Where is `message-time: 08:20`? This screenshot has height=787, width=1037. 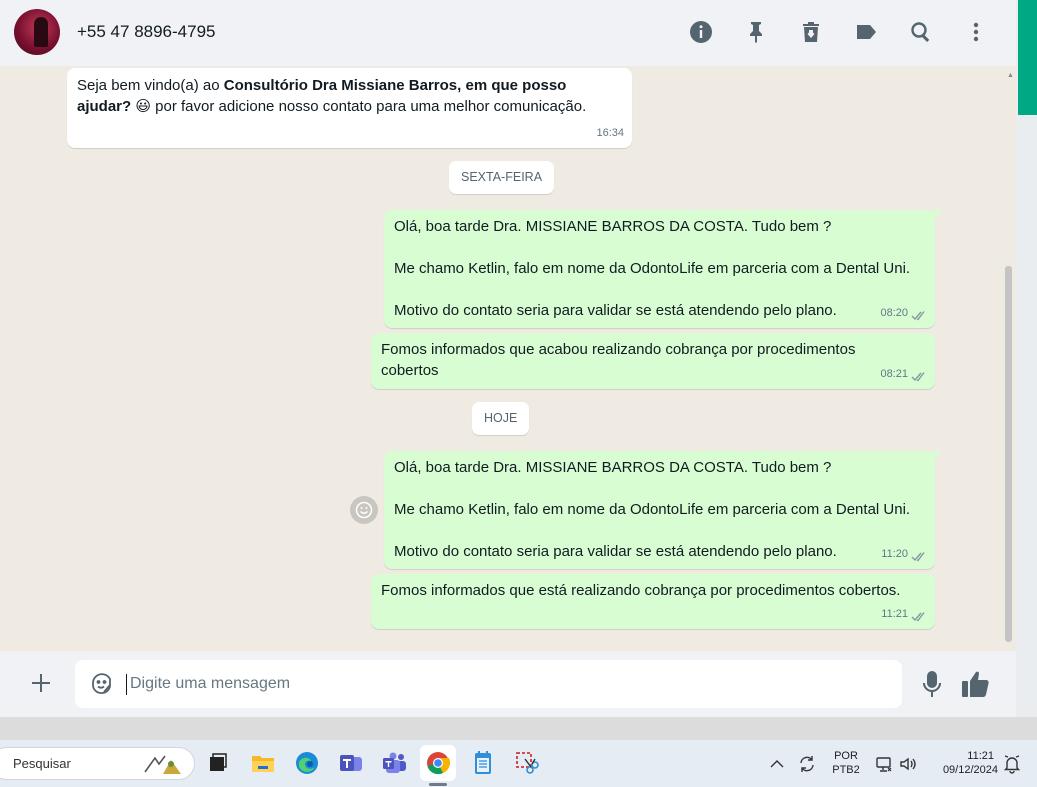
message-time: 08:20 is located at coordinates (903, 313).